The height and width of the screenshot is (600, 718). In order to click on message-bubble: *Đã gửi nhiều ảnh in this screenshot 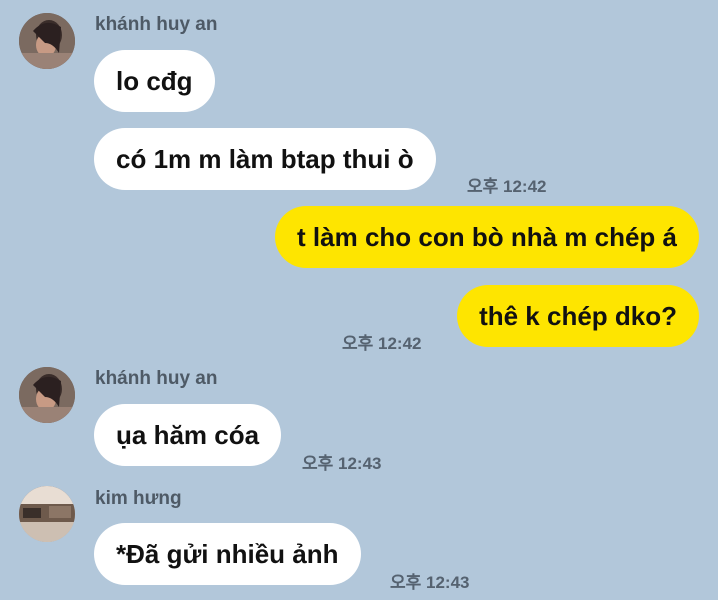, I will do `click(227, 554)`.